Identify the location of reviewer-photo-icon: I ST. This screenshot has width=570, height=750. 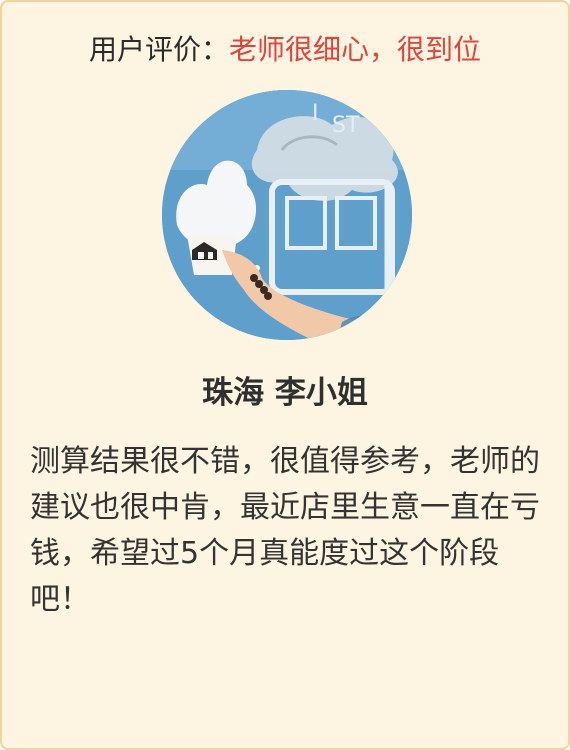
(287, 215).